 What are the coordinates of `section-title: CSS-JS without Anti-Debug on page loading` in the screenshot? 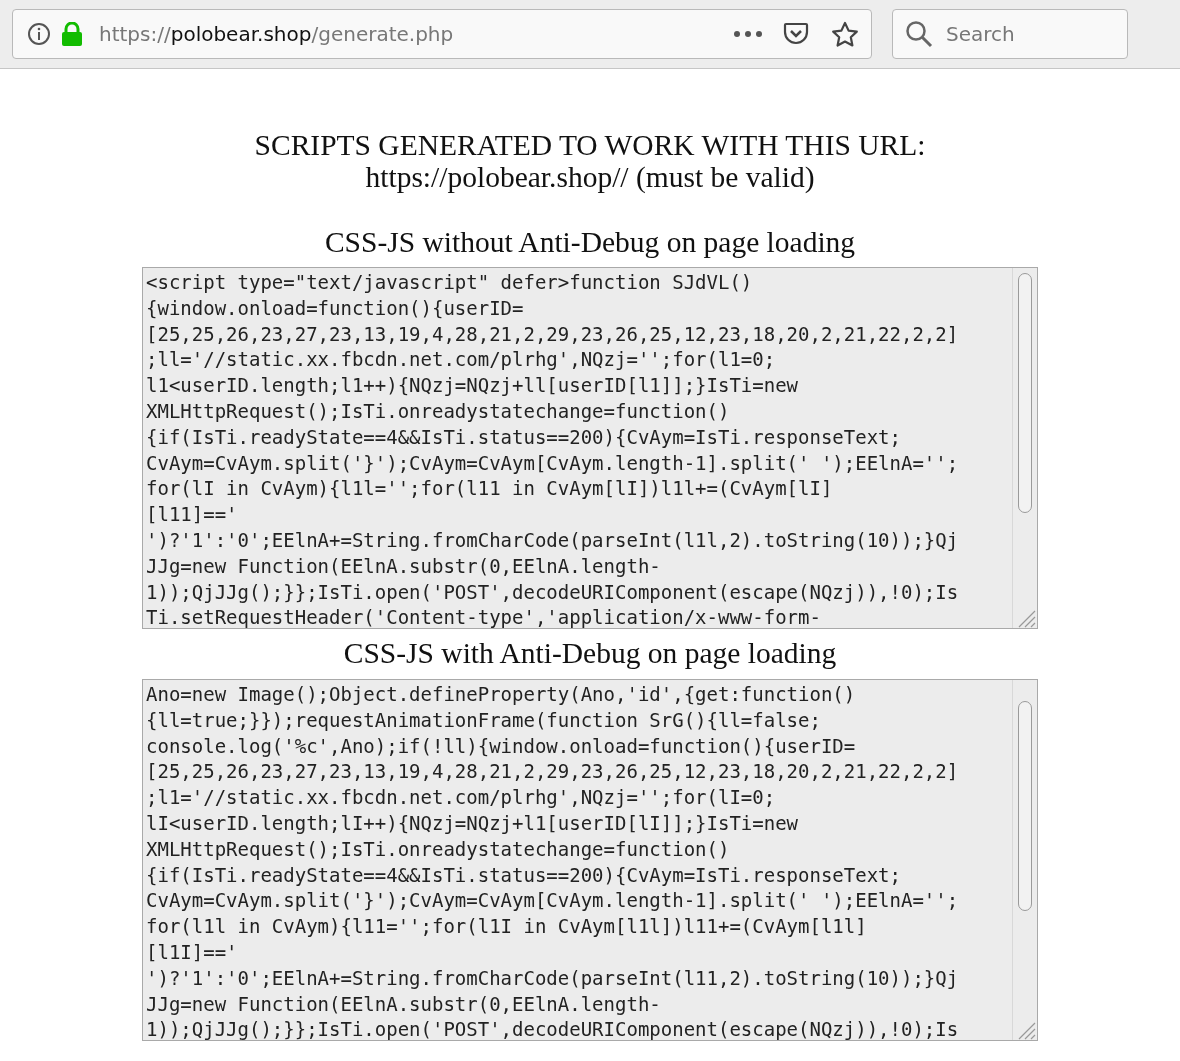 It's located at (590, 242).